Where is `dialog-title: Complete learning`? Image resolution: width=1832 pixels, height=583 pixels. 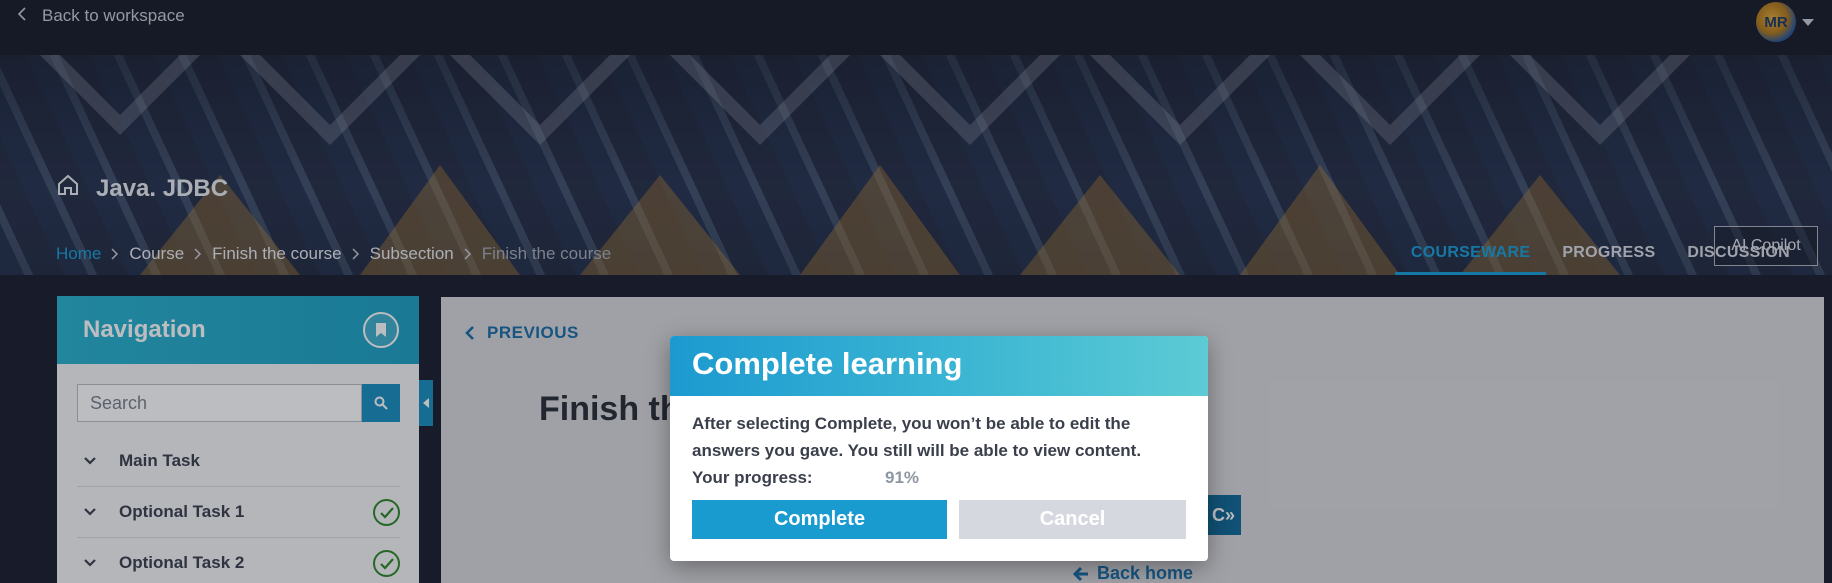 dialog-title: Complete learning is located at coordinates (827, 363).